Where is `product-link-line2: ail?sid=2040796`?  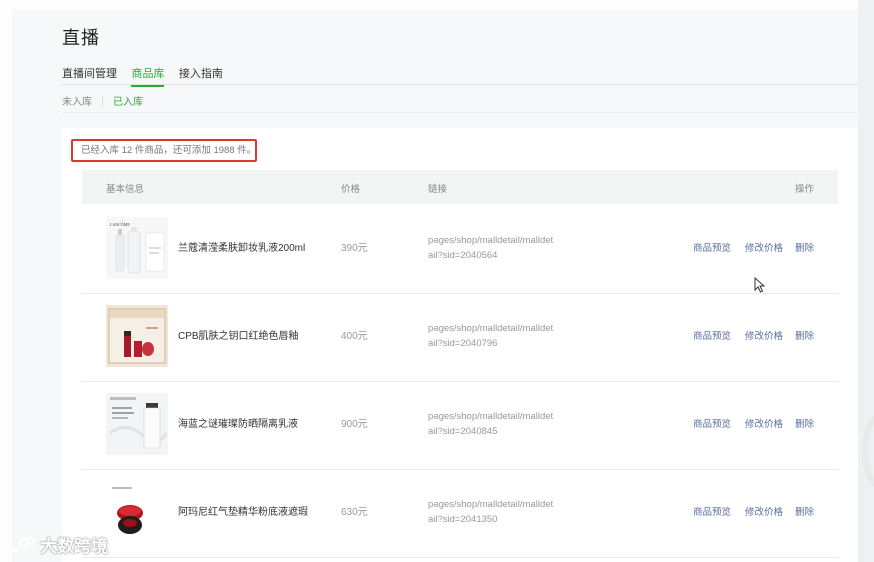 product-link-line2: ail?sid=2040796 is located at coordinates (463, 343).